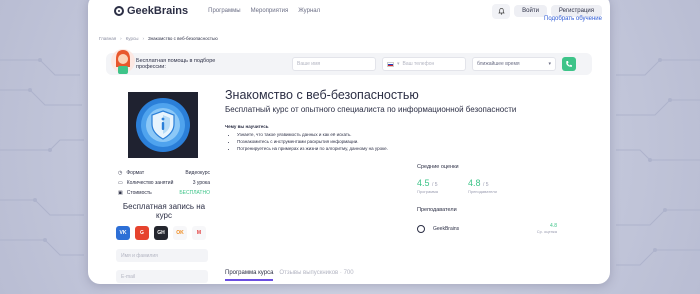 Image resolution: width=700 pixels, height=294 pixels. I want to click on lessons-value: 3 урока, so click(201, 183).